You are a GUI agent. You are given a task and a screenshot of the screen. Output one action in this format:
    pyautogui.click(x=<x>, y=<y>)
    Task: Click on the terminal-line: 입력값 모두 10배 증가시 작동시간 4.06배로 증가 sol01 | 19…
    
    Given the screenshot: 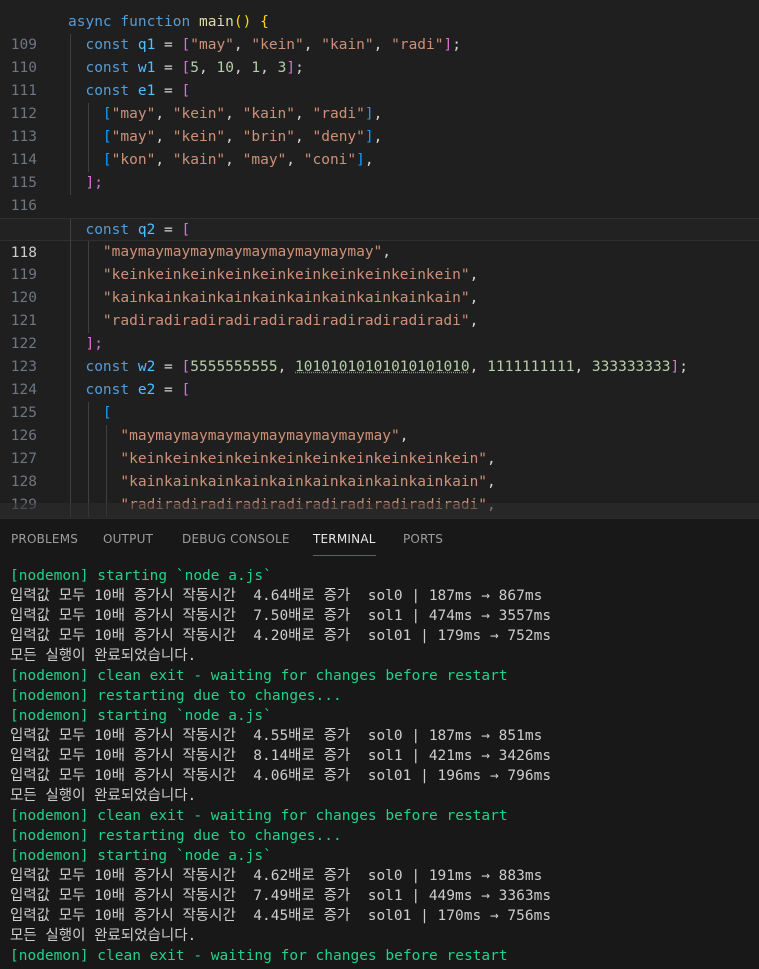 What is the action you would take?
    pyautogui.click(x=281, y=776)
    